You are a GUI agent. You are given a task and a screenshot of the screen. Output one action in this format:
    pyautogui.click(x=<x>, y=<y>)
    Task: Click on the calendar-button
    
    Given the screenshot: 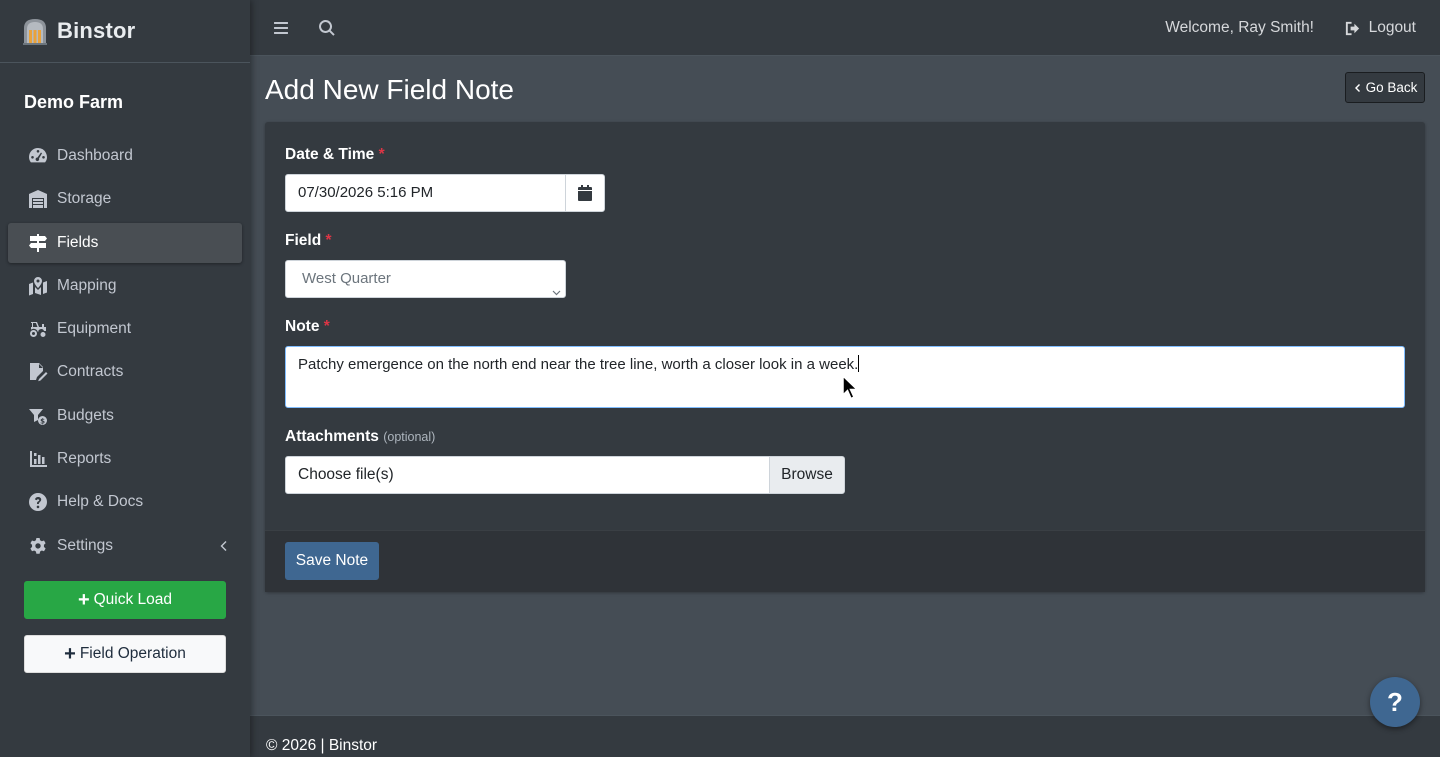 What is the action you would take?
    pyautogui.click(x=585, y=193)
    